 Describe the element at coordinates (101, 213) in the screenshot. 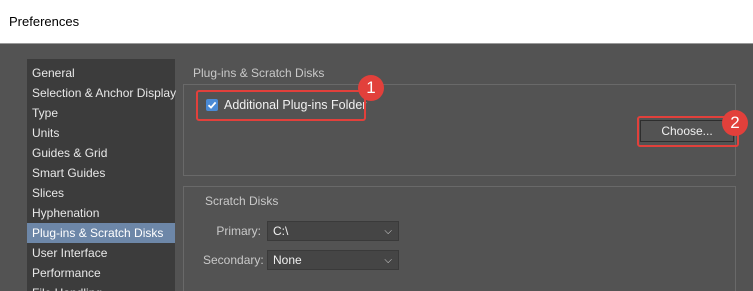

I see `sidebar-item-hyphenation: Hyphenation` at that location.